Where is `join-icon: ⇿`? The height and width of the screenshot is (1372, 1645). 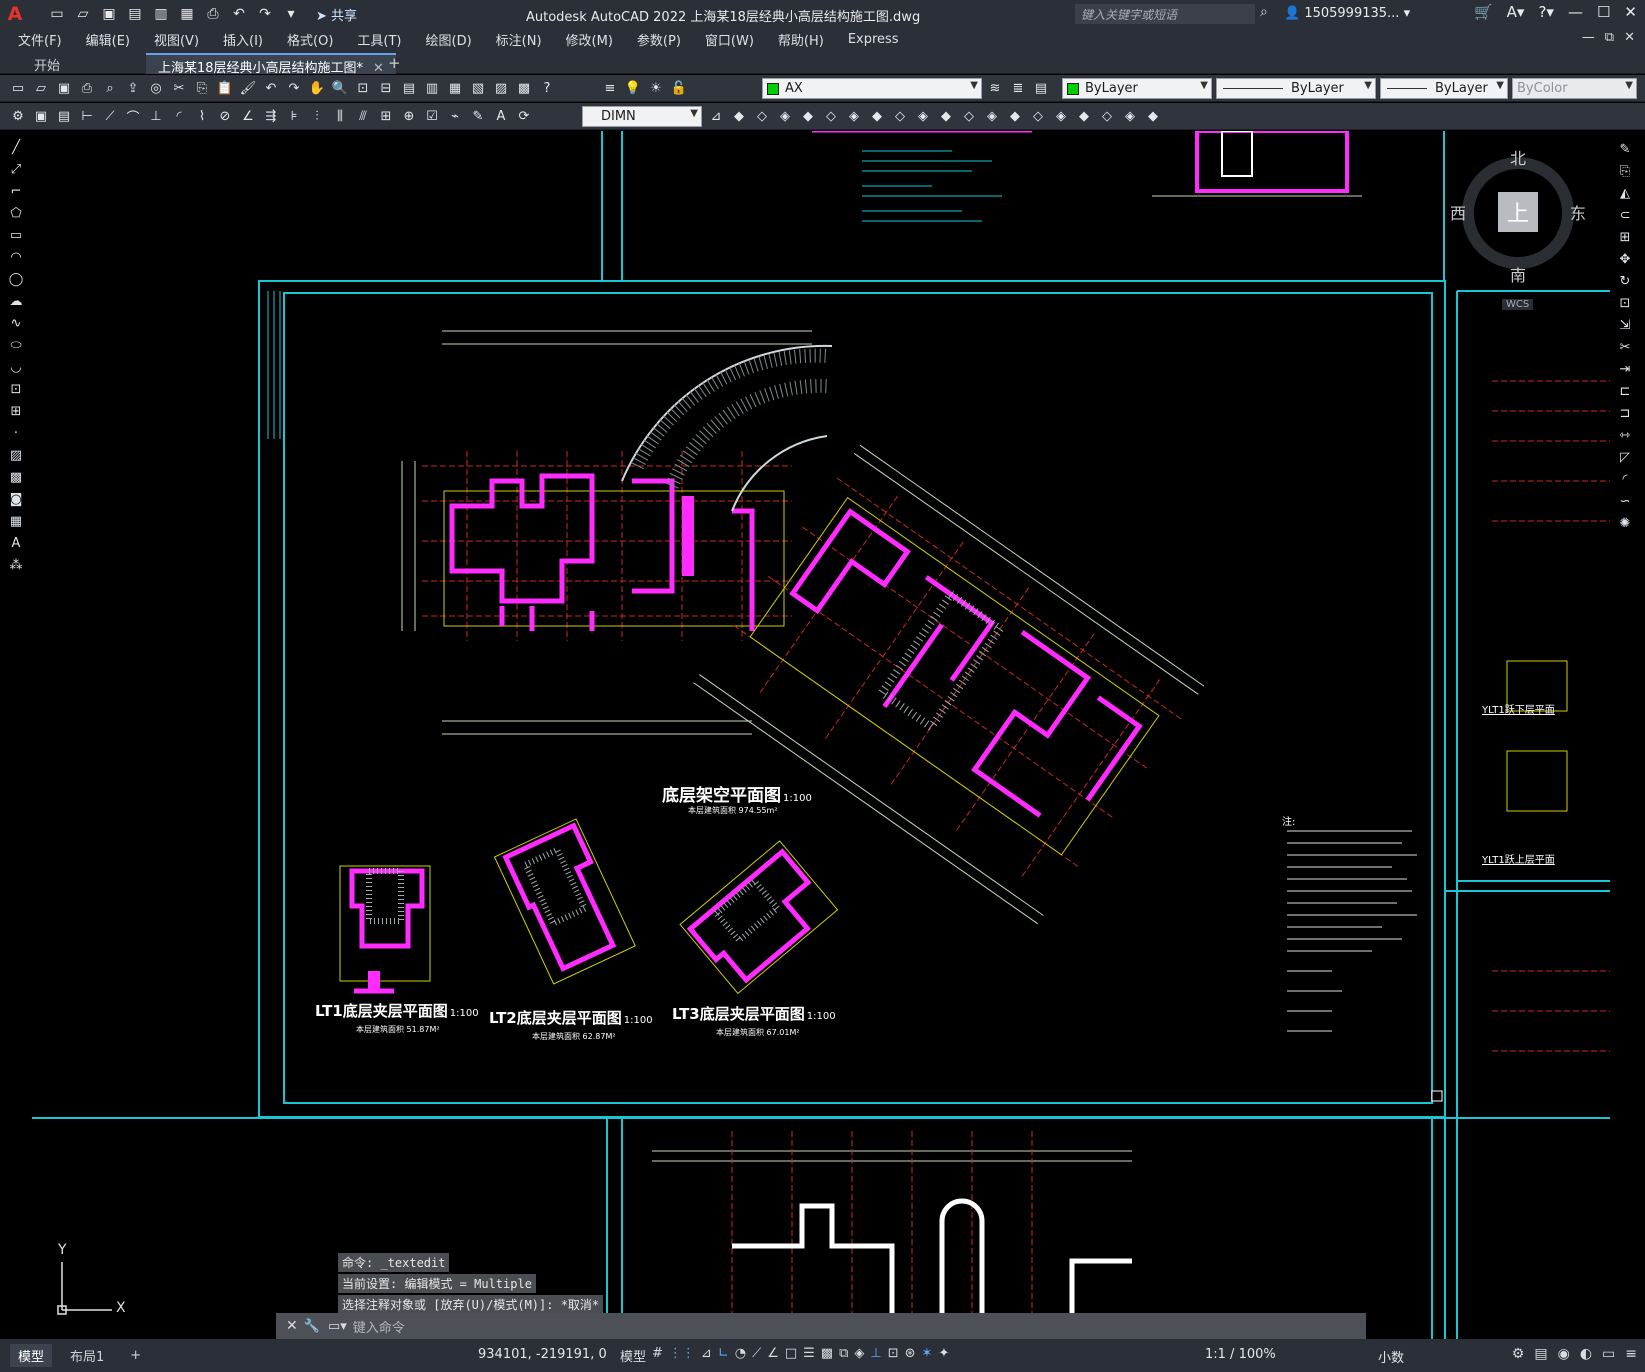 join-icon: ⇿ is located at coordinates (1625, 435).